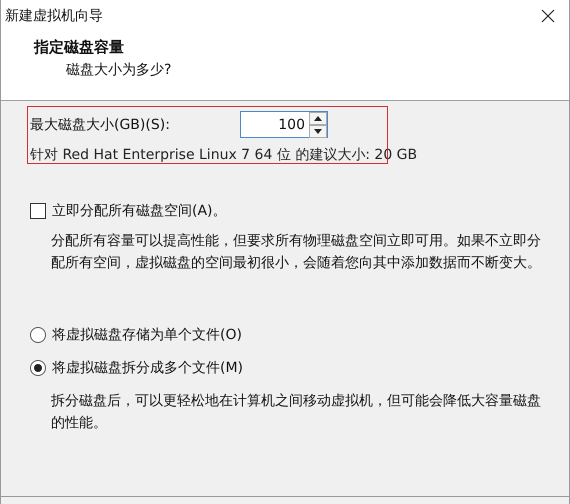 Image resolution: width=570 pixels, height=504 pixels. I want to click on page-heading: 指定磁盘容量, so click(79, 47).